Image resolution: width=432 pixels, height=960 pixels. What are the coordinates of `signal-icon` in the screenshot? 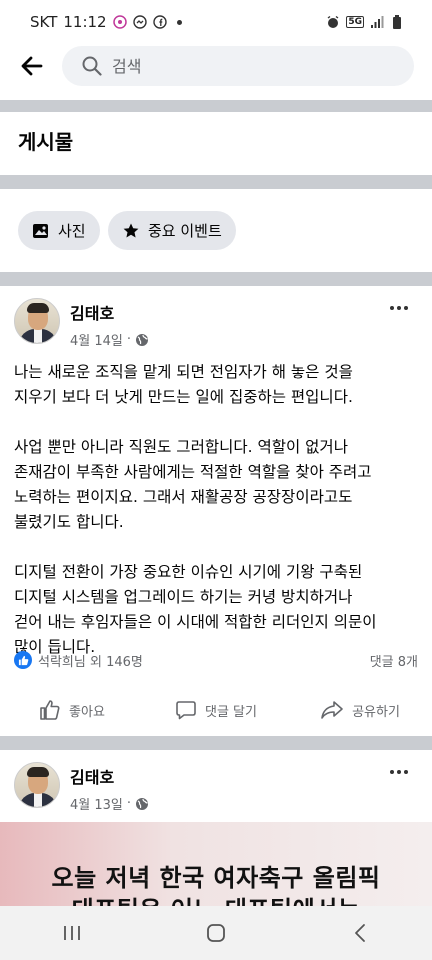 It's located at (377, 22).